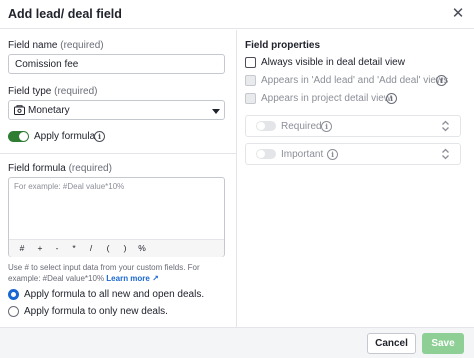 The height and width of the screenshot is (358, 474). I want to click on checkbox-deal-detail-label: Always visible in deal detail view, so click(333, 62).